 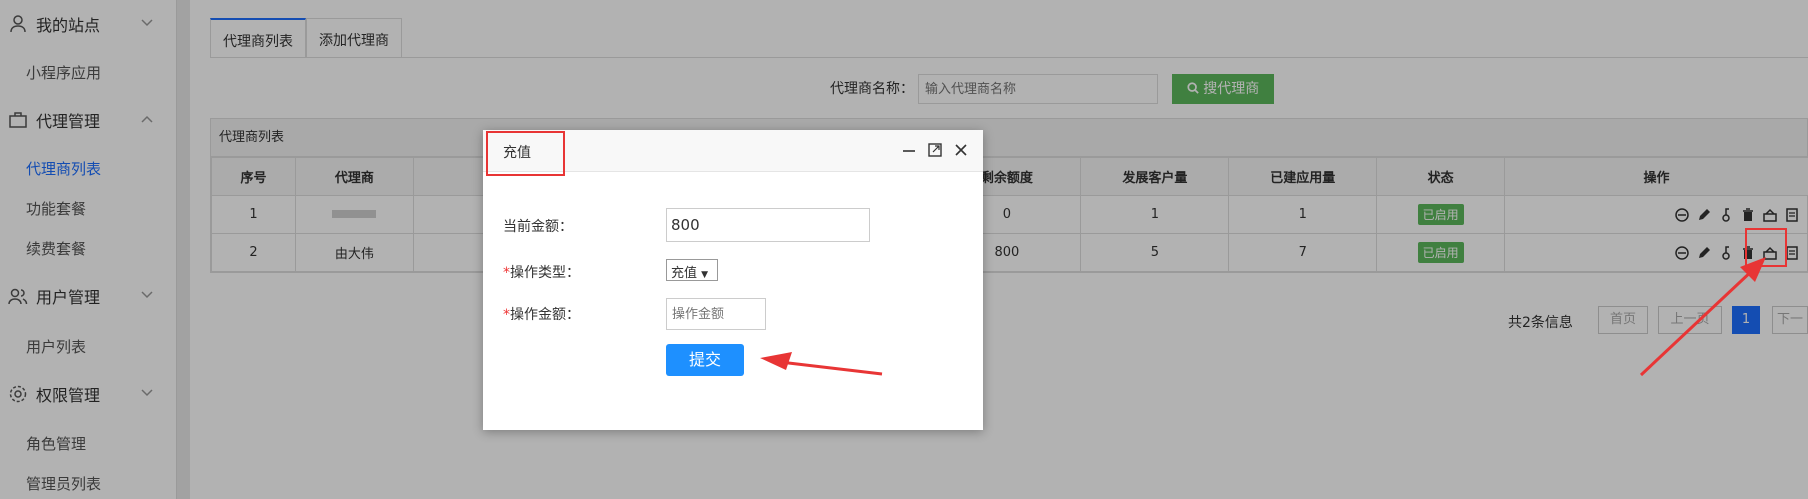 I want to click on op-amount-input, so click(x=716, y=314).